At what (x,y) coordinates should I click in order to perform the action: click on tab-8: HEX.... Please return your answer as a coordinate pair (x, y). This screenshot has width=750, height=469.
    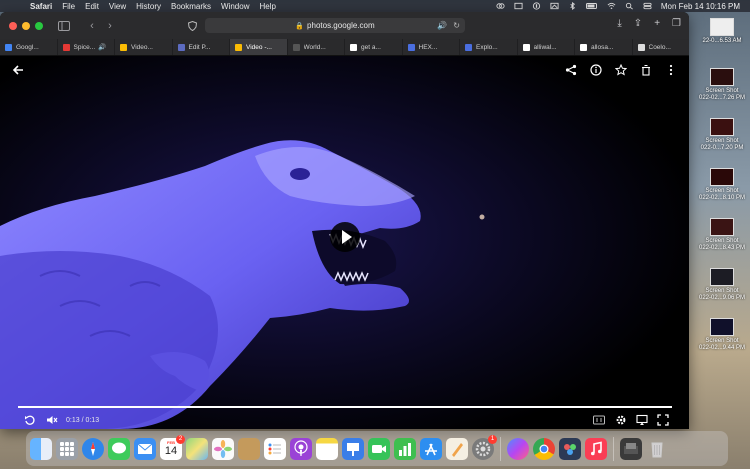
    Looking at the image, I should click on (430, 47).